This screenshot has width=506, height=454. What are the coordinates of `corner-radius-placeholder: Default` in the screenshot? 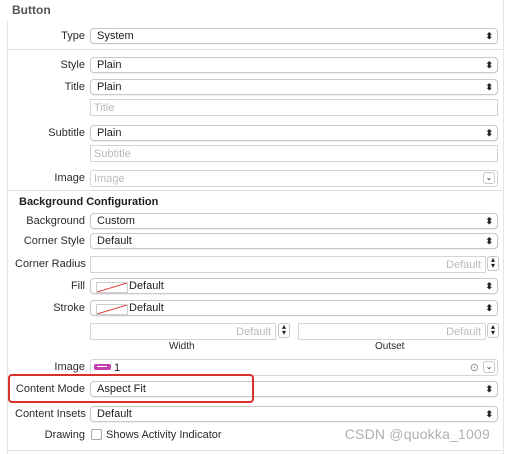 It's located at (463, 265).